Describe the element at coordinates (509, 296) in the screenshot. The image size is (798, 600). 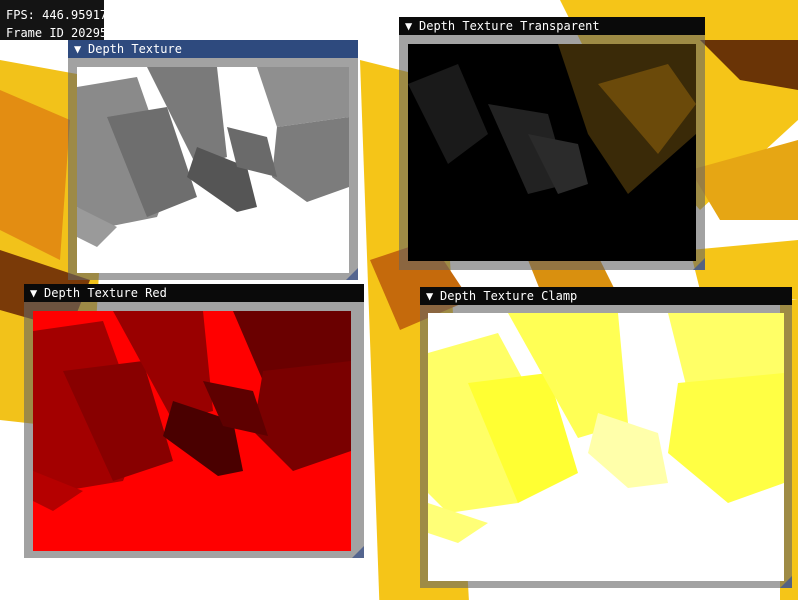
I see `window-title: Depth Texture Clamp` at that location.